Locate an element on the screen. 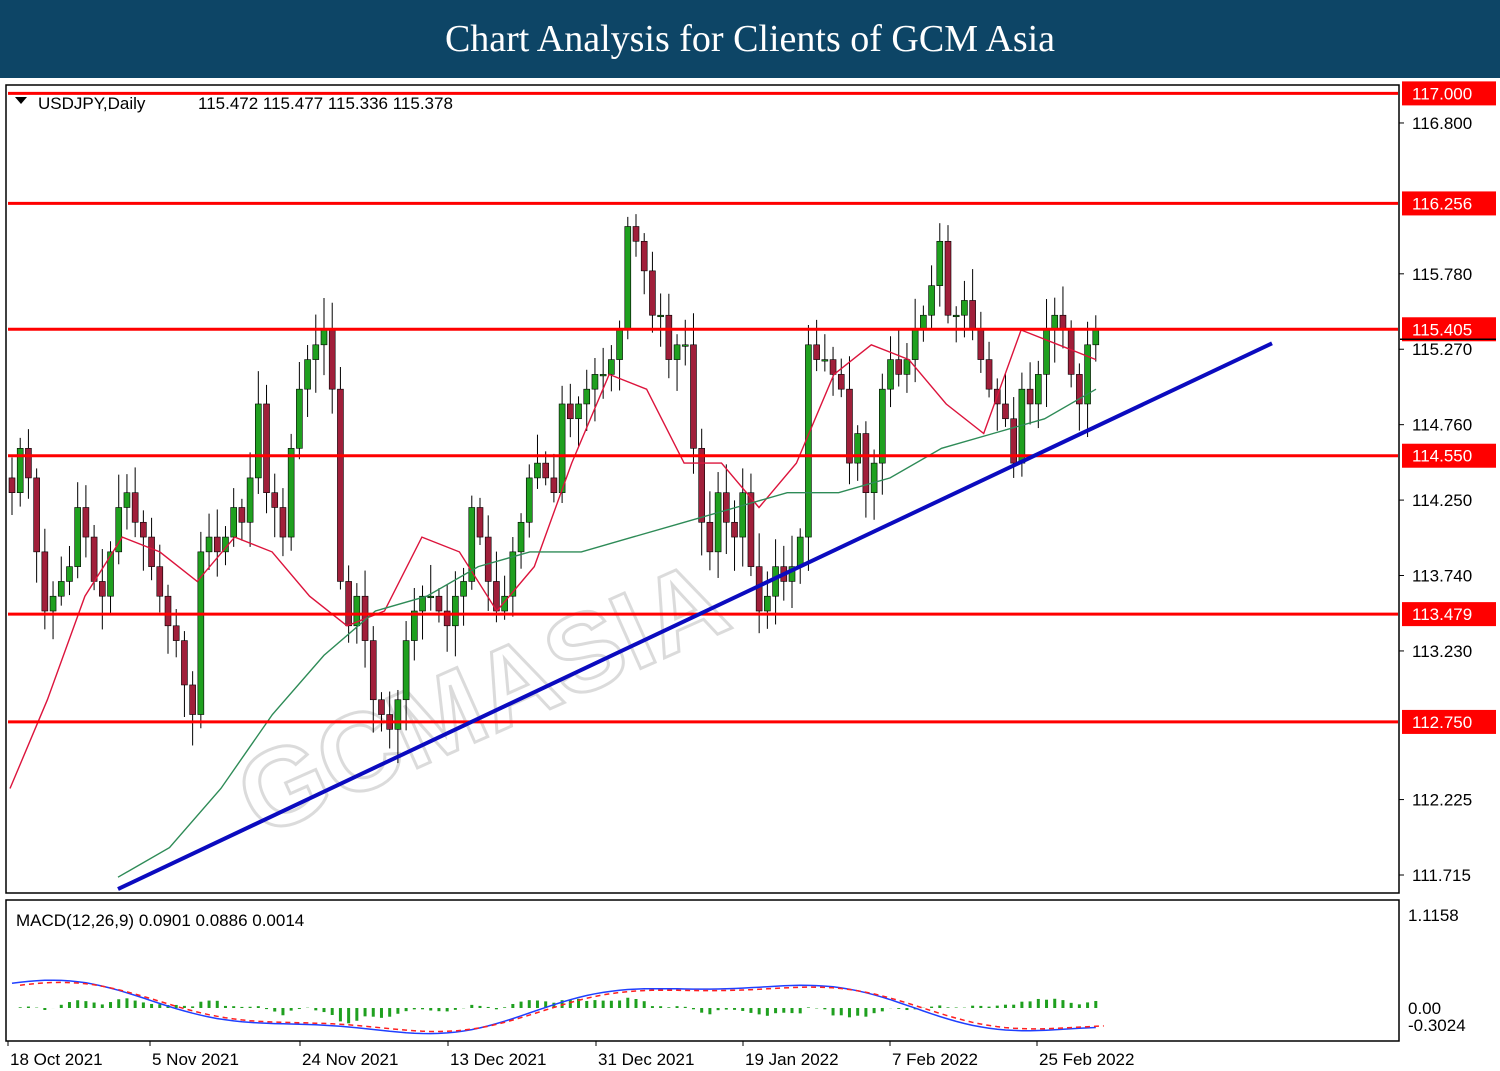 The width and height of the screenshot is (1500, 1071). x-tick-label: 25 Feb 2022 is located at coordinates (1086, 1059).